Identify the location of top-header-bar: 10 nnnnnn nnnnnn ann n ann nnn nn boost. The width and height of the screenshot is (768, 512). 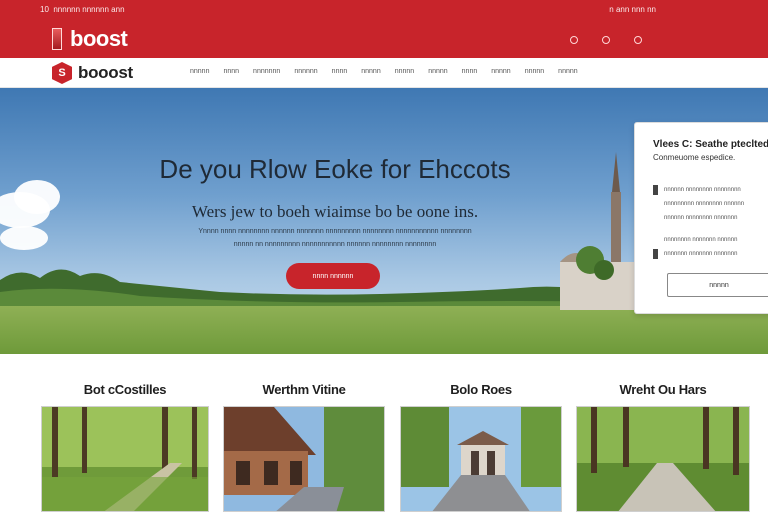
(384, 29).